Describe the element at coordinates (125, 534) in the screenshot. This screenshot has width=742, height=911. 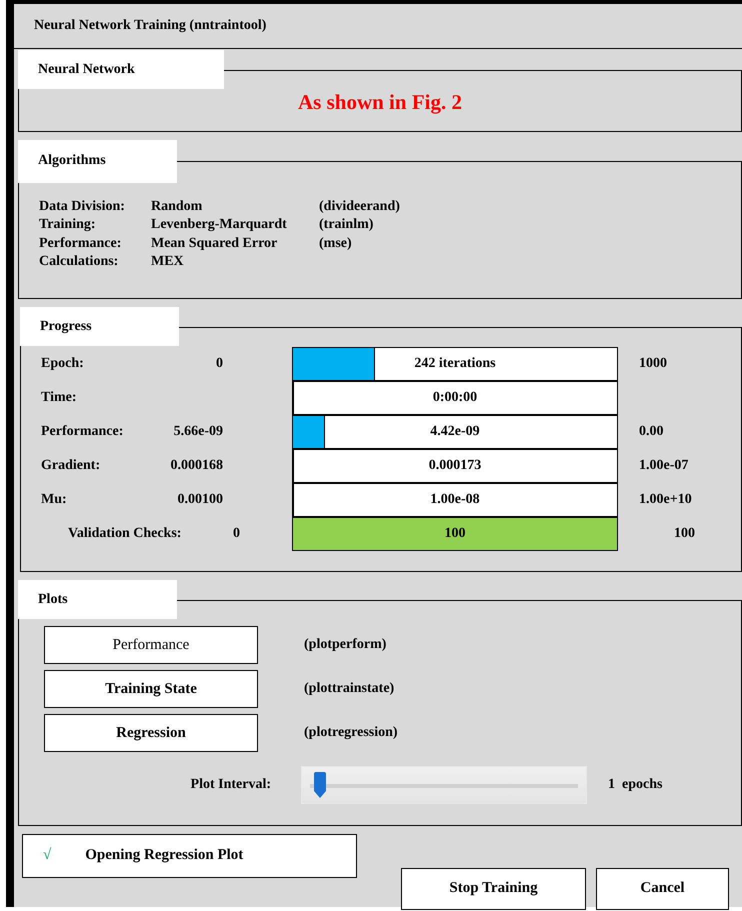
I see `progress-label: Validation Checks:` at that location.